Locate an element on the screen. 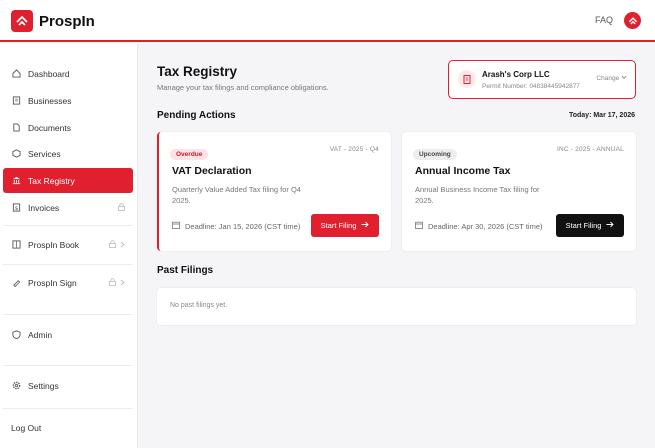 The width and height of the screenshot is (655, 448). sidebar-item-label: Log Out is located at coordinates (26, 427).